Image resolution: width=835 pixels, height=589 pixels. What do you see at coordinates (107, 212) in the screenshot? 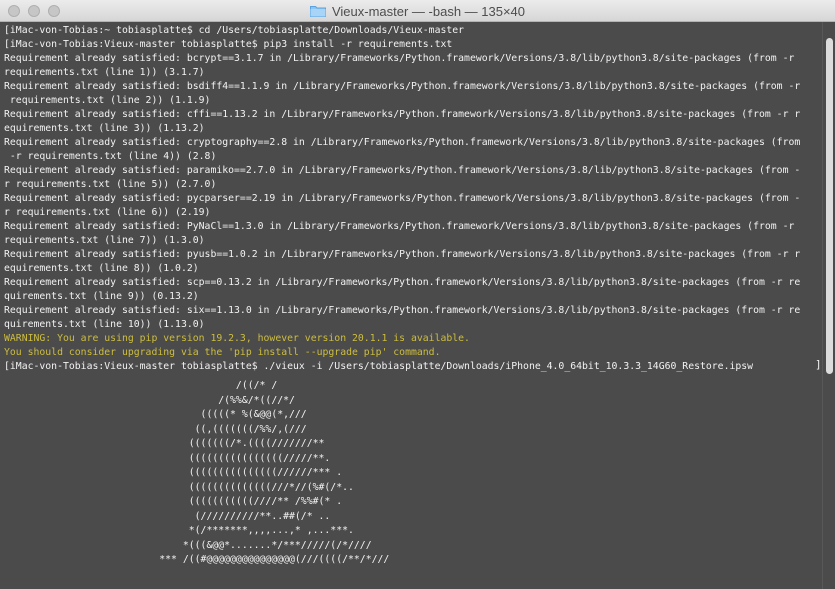
I see `terminal-line: r requirements.txt (line 6)) (2.19)` at bounding box center [107, 212].